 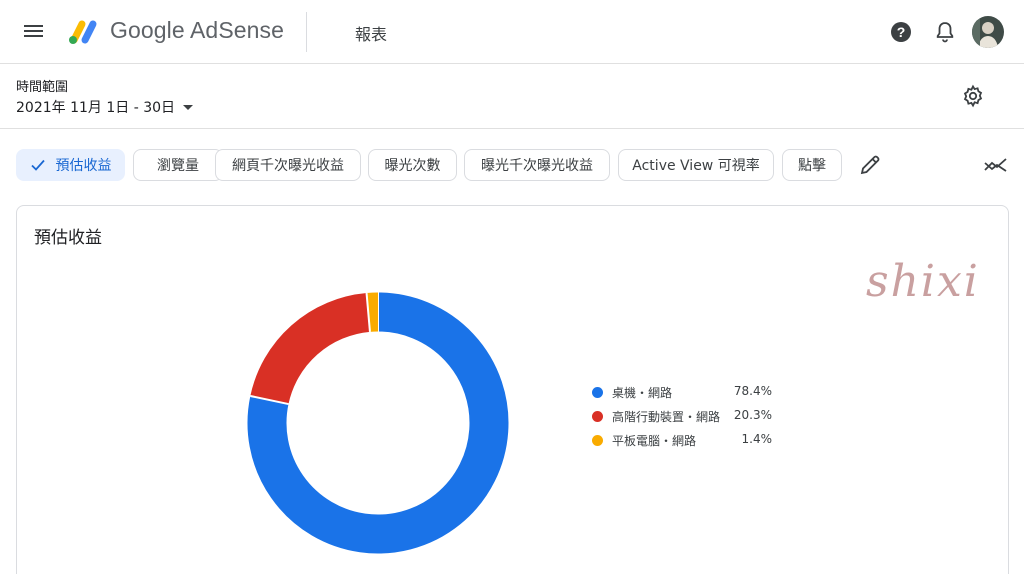 What do you see at coordinates (642, 393) in the screenshot?
I see `legend-label: 桌機・網路` at bounding box center [642, 393].